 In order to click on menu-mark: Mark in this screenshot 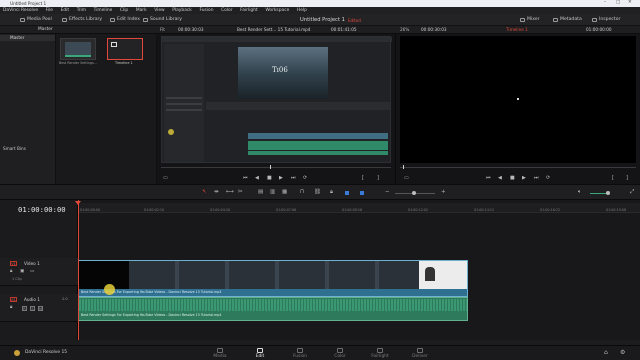, I will do `click(141, 10)`.